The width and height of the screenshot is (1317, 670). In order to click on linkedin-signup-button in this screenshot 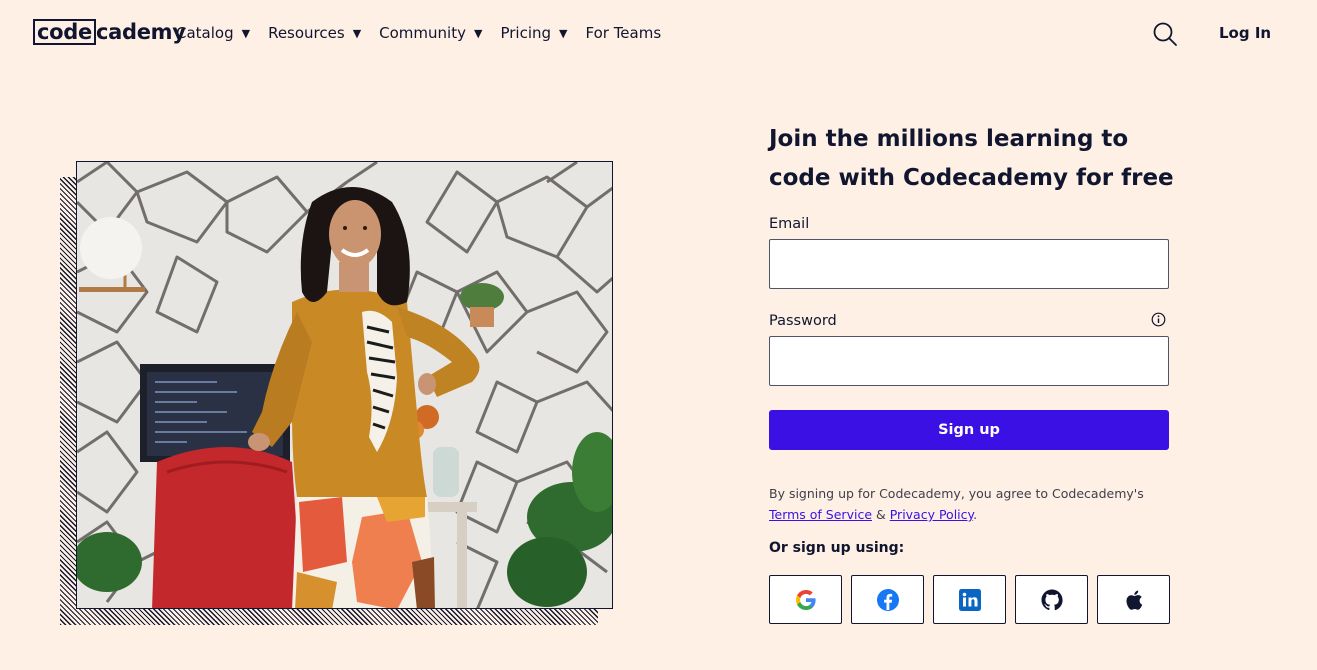, I will do `click(969, 599)`.